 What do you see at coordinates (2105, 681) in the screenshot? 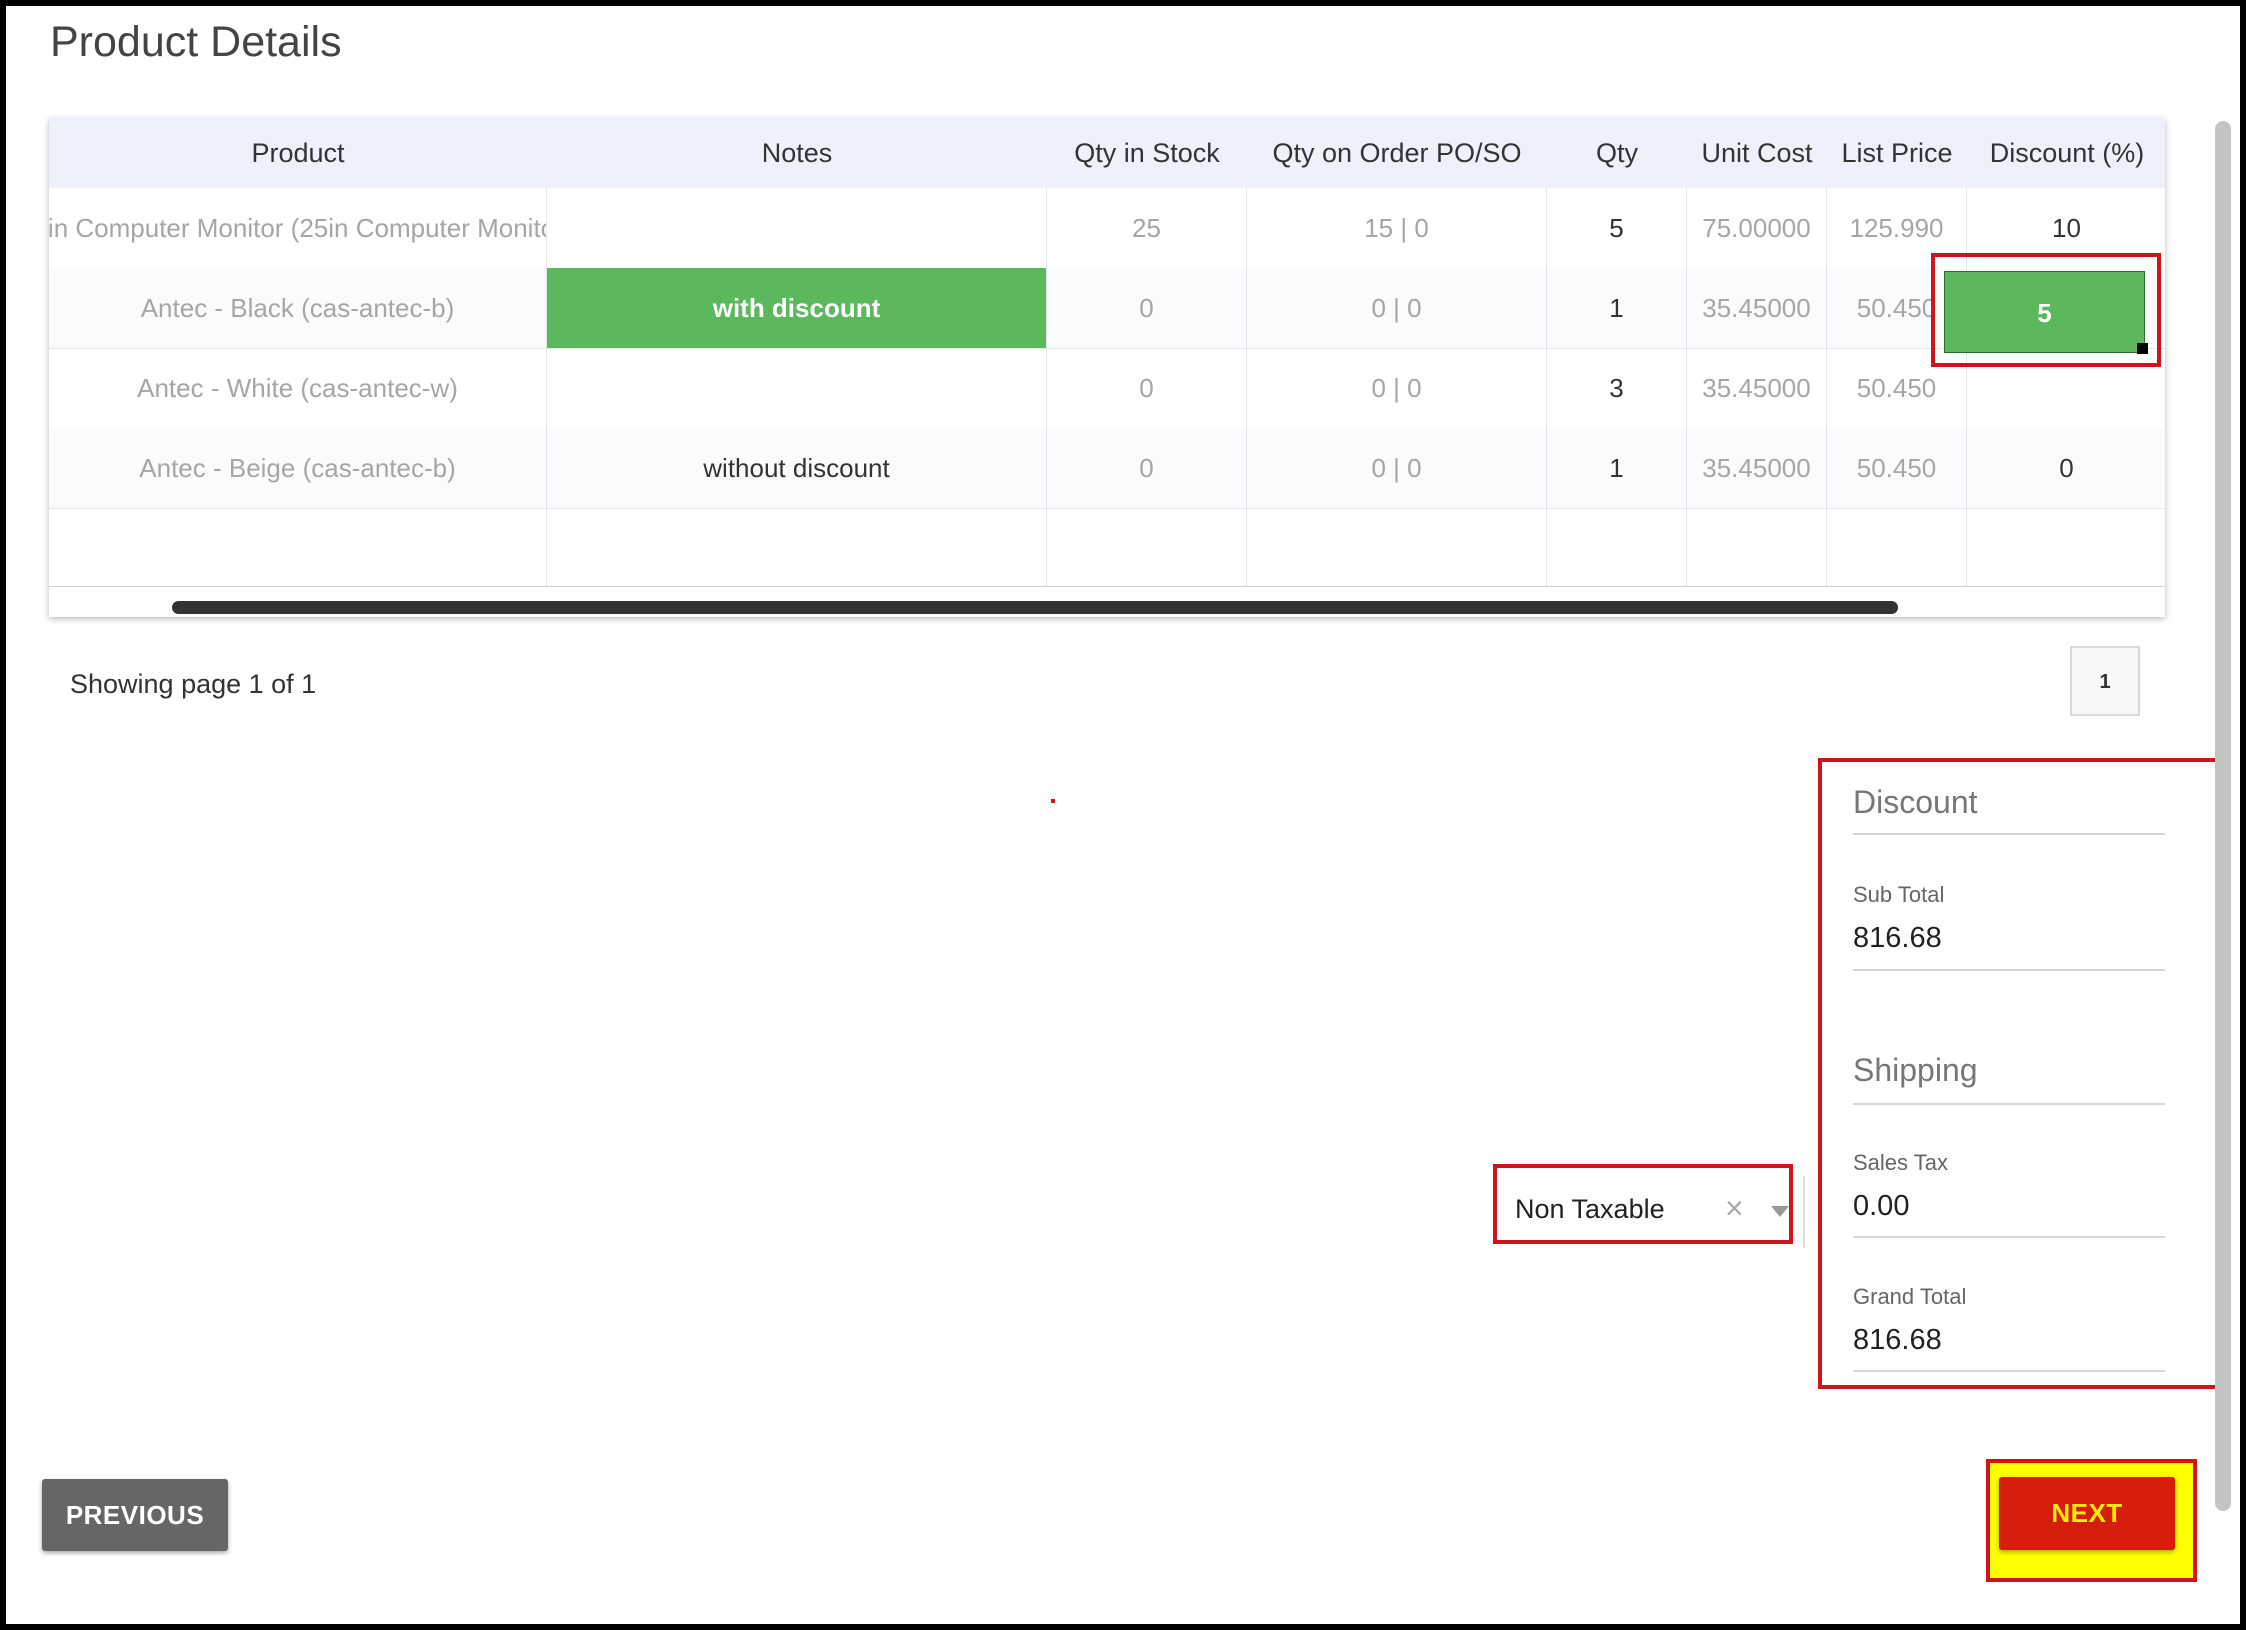
I see `page-button-1: 1` at bounding box center [2105, 681].